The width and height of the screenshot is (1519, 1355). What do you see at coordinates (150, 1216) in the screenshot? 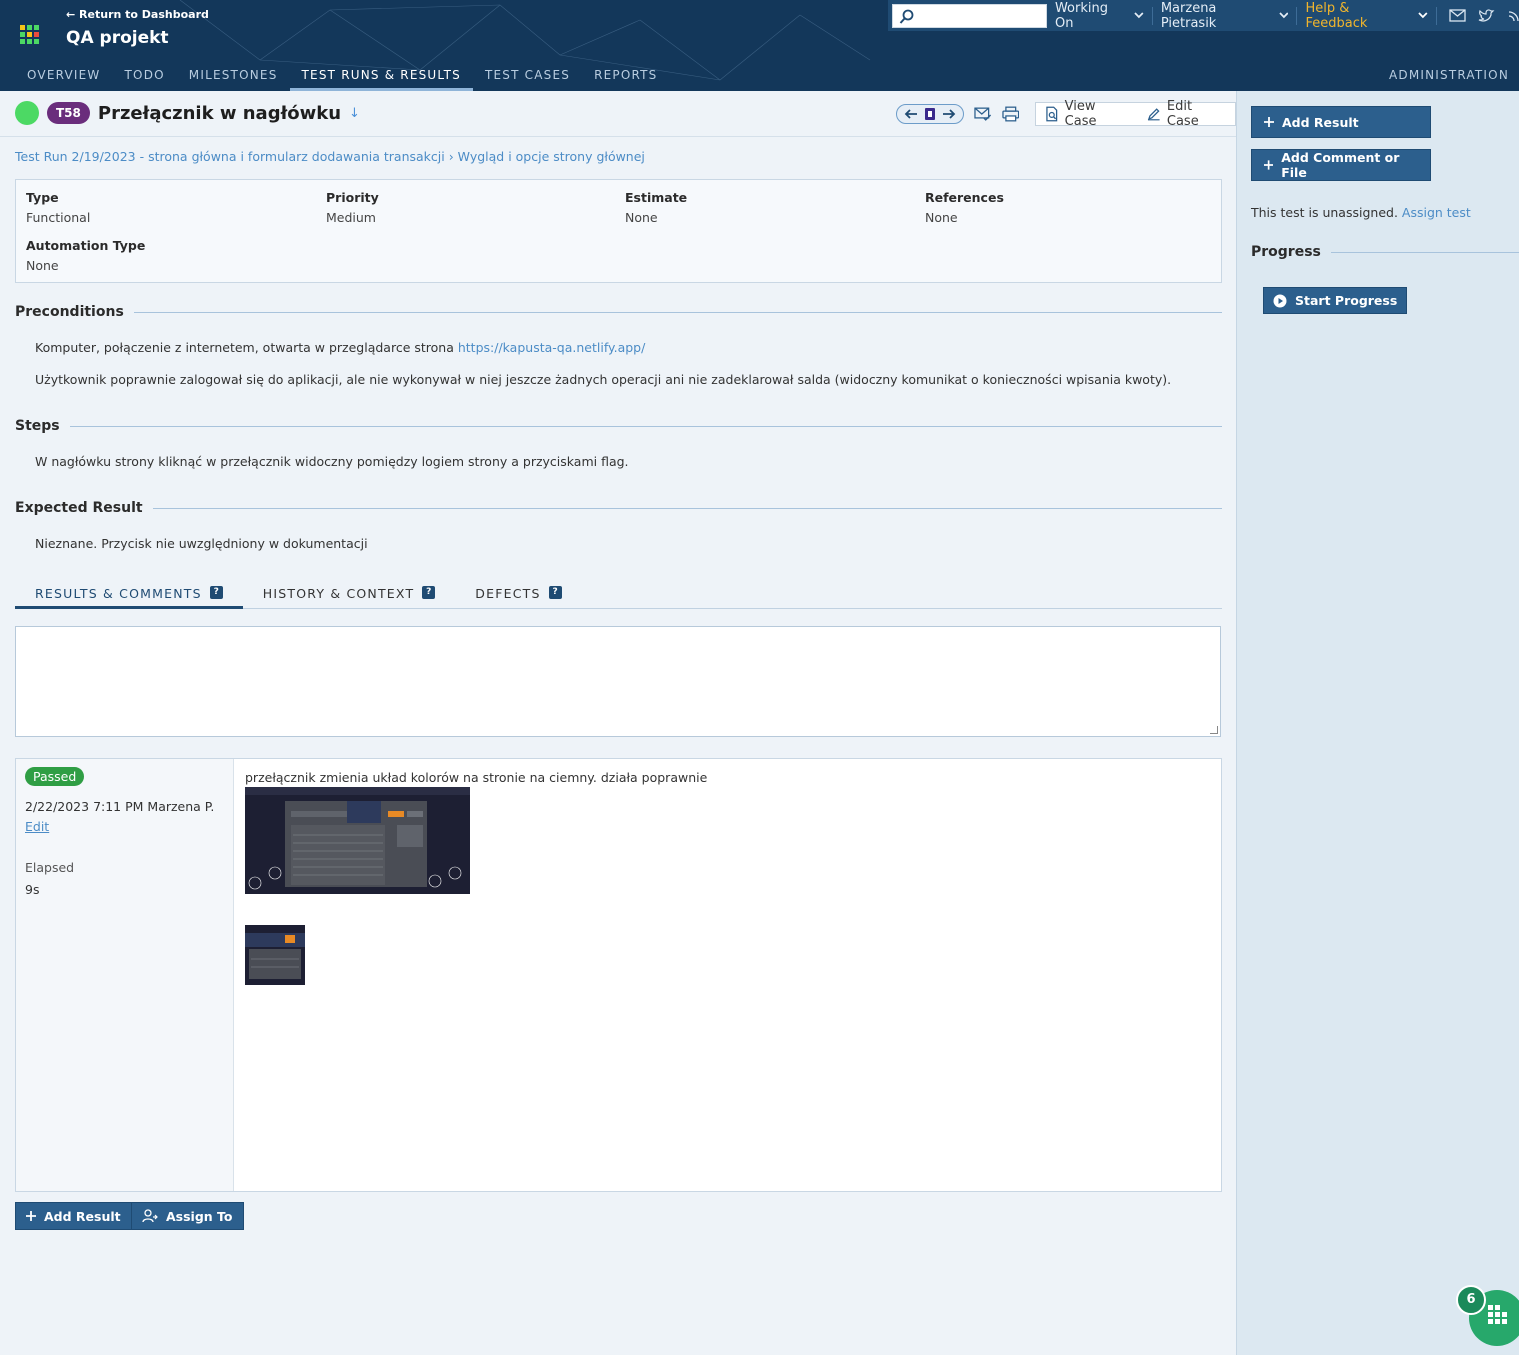
I see `user-assign-icon` at bounding box center [150, 1216].